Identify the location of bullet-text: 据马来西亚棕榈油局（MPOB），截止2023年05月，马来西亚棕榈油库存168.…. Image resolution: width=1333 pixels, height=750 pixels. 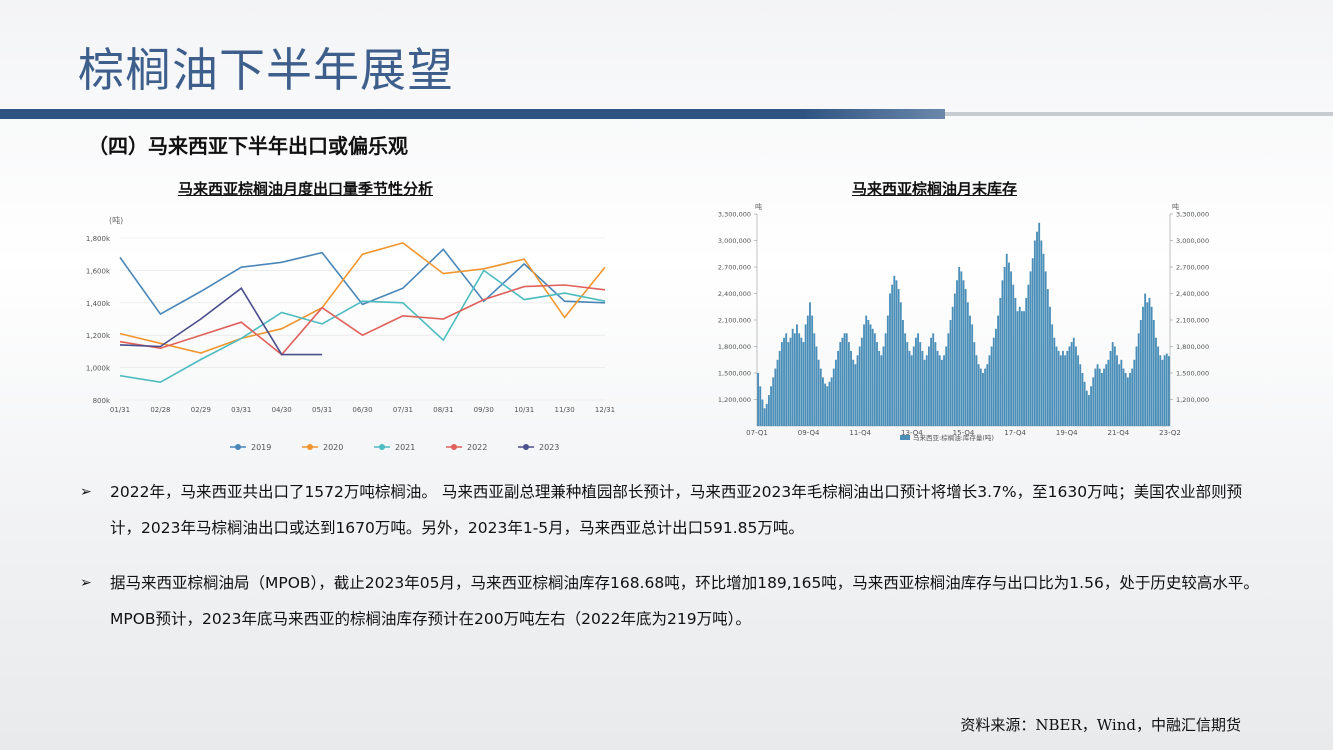
(684, 601).